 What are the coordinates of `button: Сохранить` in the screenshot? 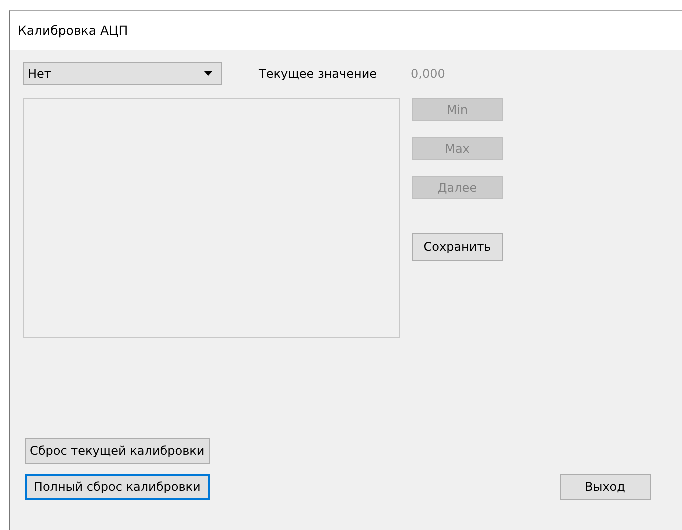 It's located at (457, 247).